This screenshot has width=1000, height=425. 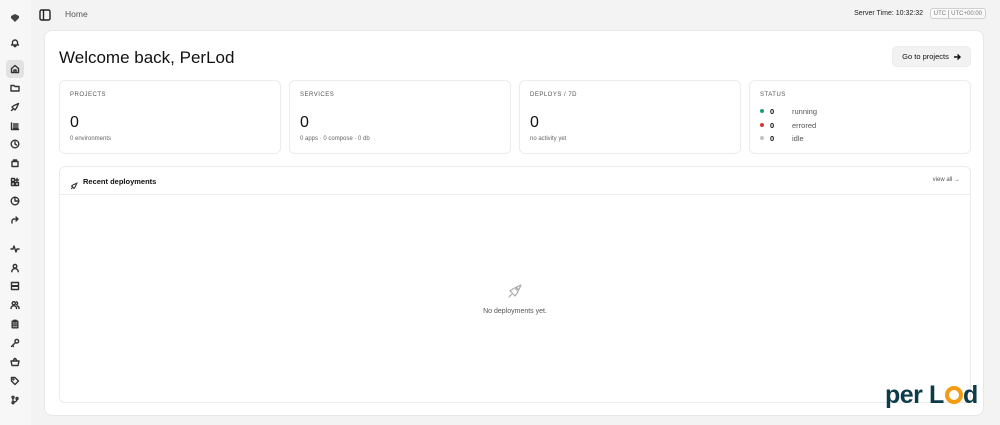 What do you see at coordinates (762, 125) in the screenshot?
I see `status-dot-errored` at bounding box center [762, 125].